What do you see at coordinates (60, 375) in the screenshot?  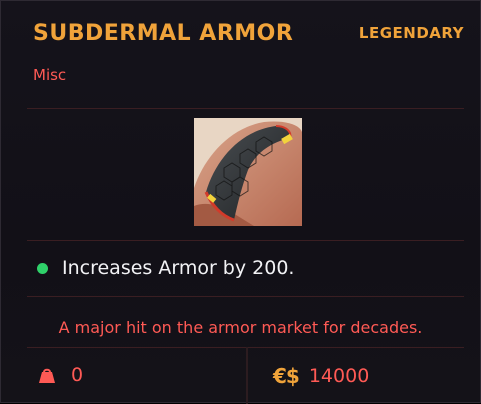 I see `weight-display: 0` at bounding box center [60, 375].